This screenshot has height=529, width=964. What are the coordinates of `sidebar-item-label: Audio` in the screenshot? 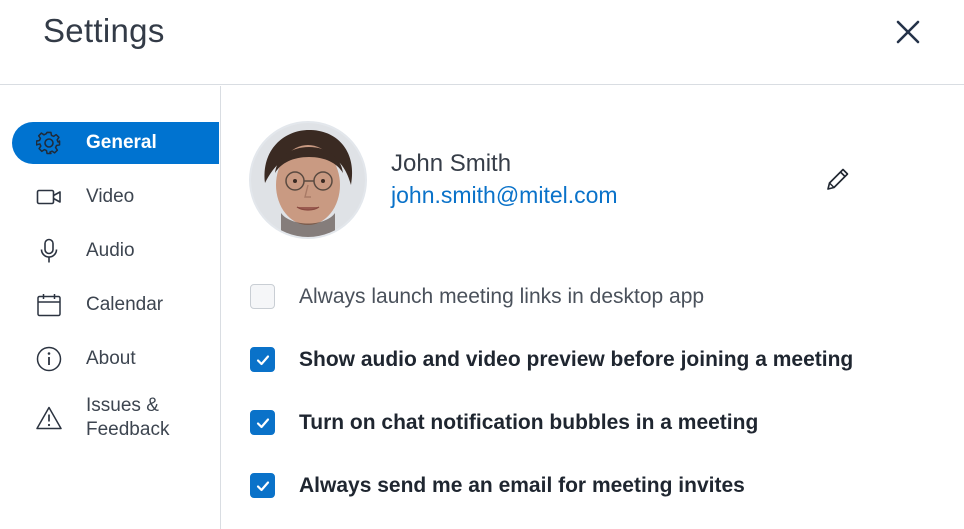 It's located at (110, 250).